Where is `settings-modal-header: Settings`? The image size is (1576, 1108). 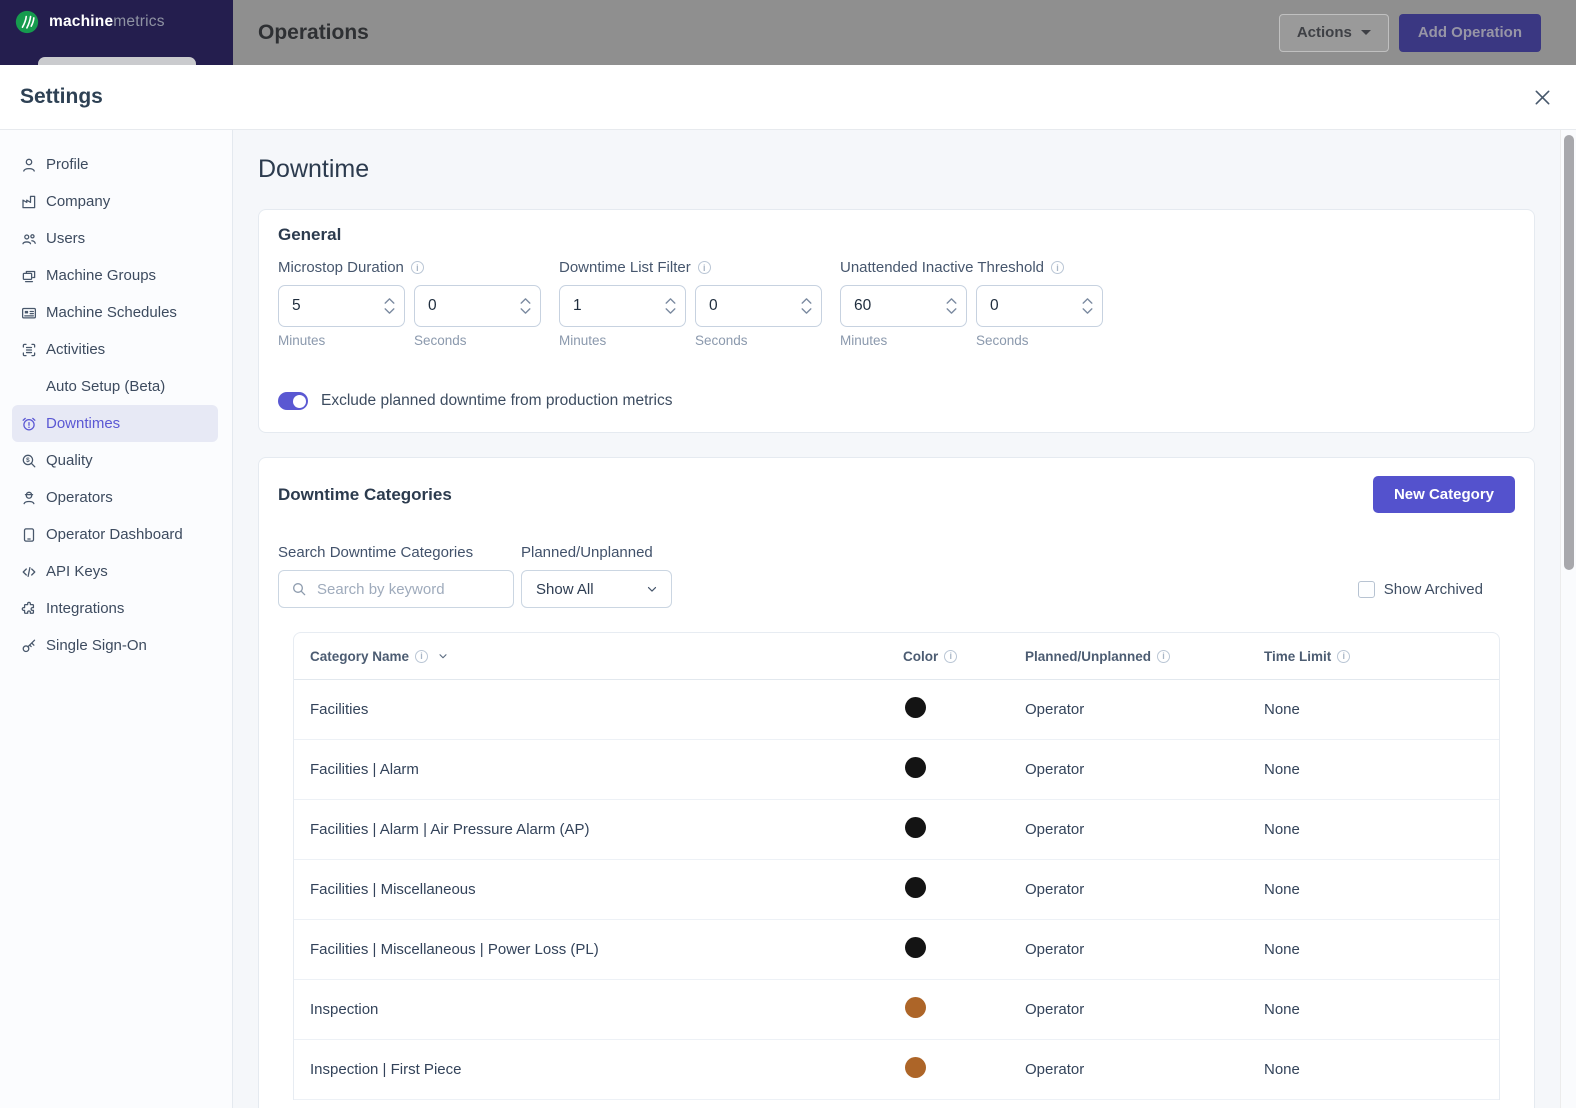 settings-modal-header: Settings is located at coordinates (788, 97).